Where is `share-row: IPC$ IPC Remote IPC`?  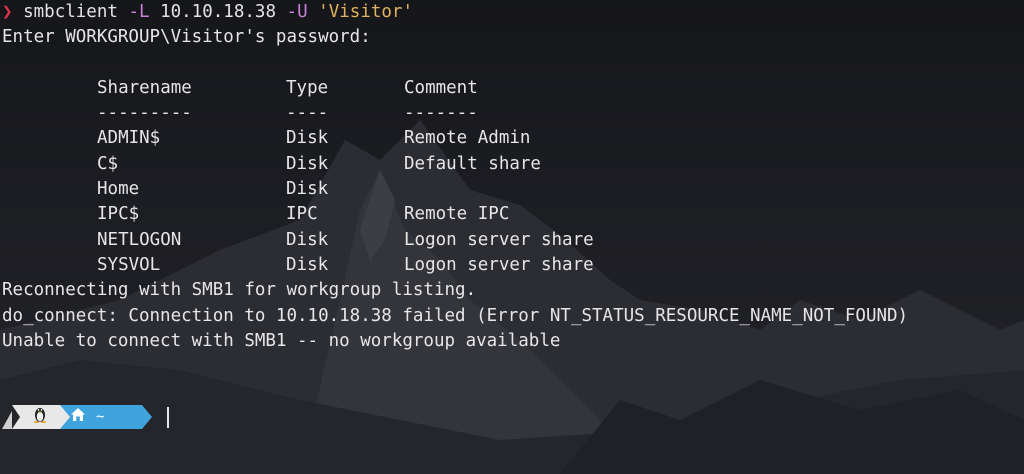
share-row: IPC$ IPC Remote IPC is located at coordinates (512, 214).